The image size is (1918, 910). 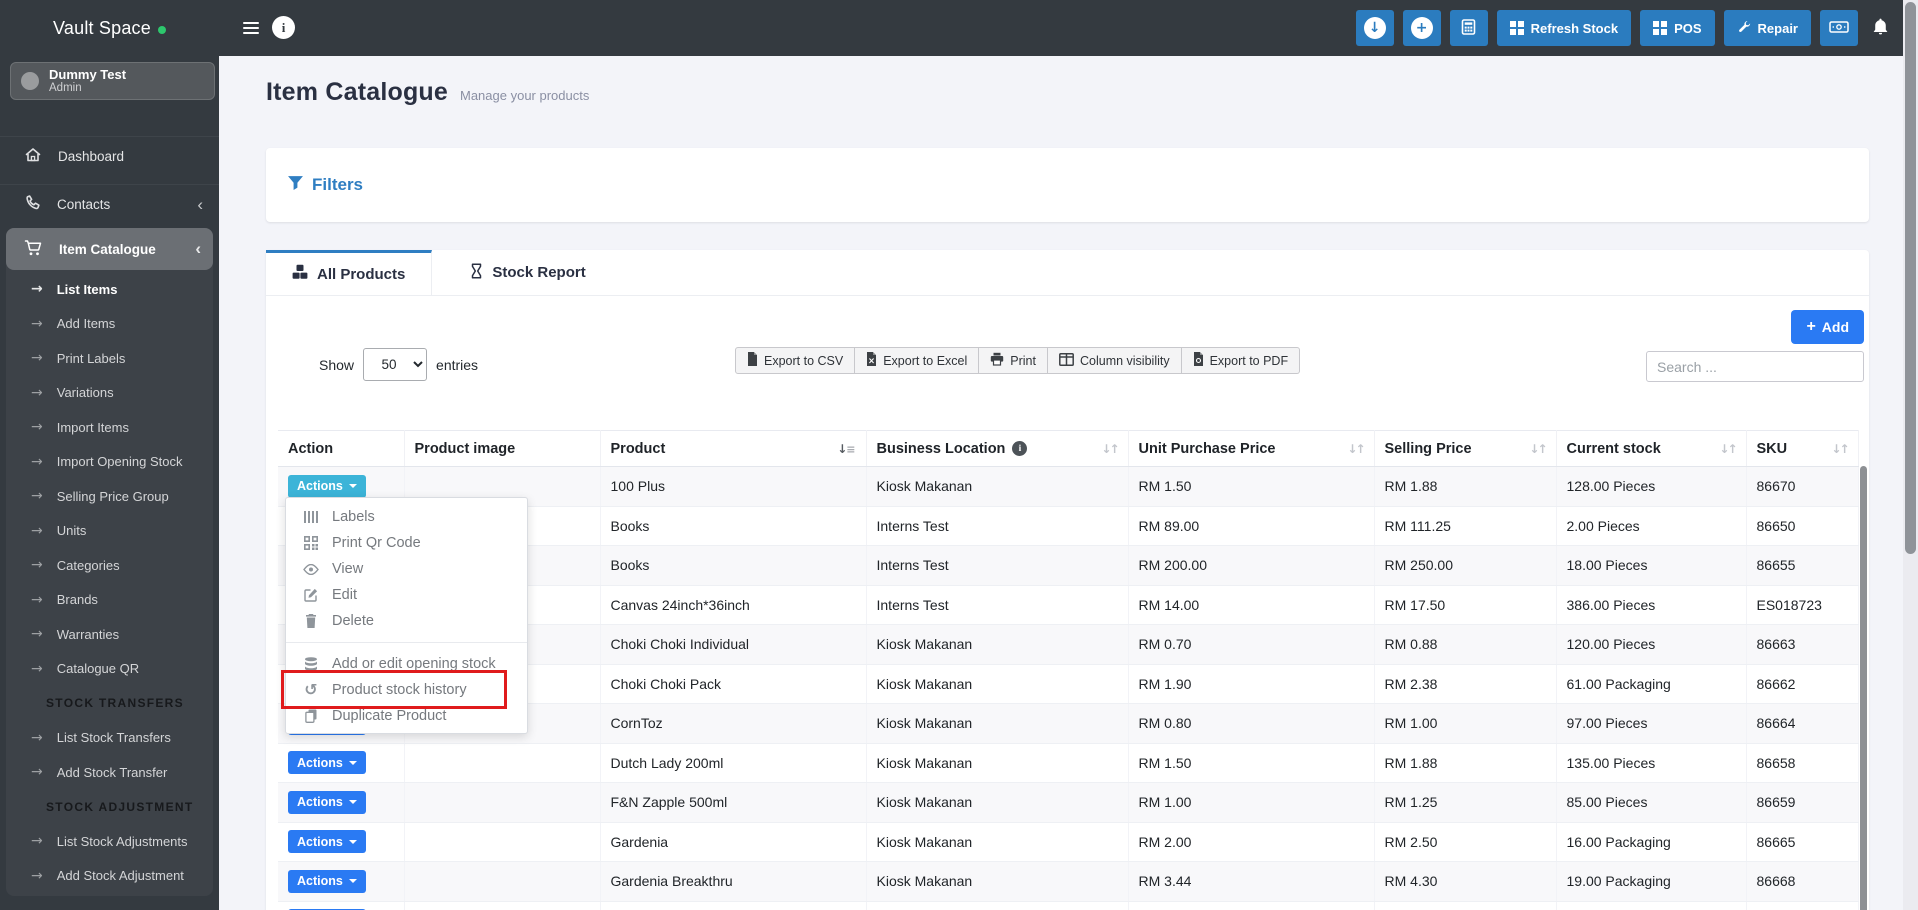 What do you see at coordinates (476, 272) in the screenshot?
I see `hourglass-icon` at bounding box center [476, 272].